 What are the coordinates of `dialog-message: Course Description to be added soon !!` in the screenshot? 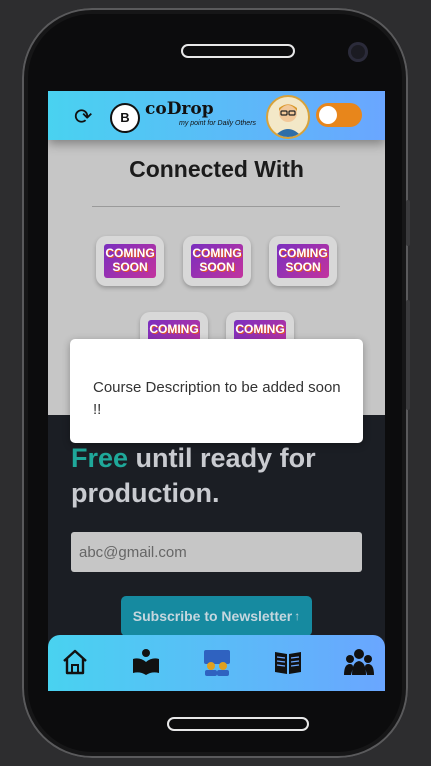 It's located at (217, 398).